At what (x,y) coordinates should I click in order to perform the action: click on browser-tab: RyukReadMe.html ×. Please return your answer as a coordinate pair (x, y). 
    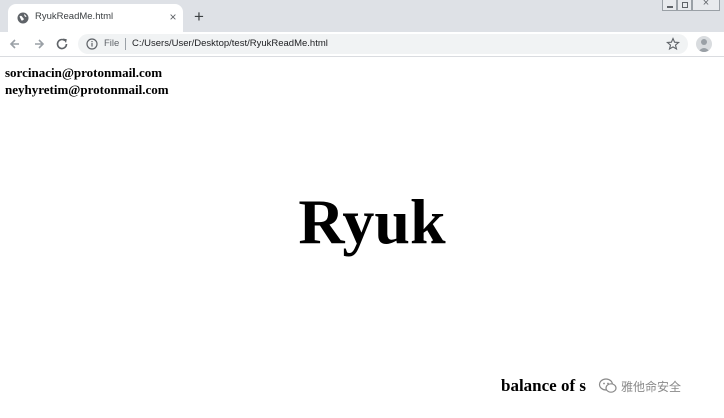
    Looking at the image, I should click on (95, 18).